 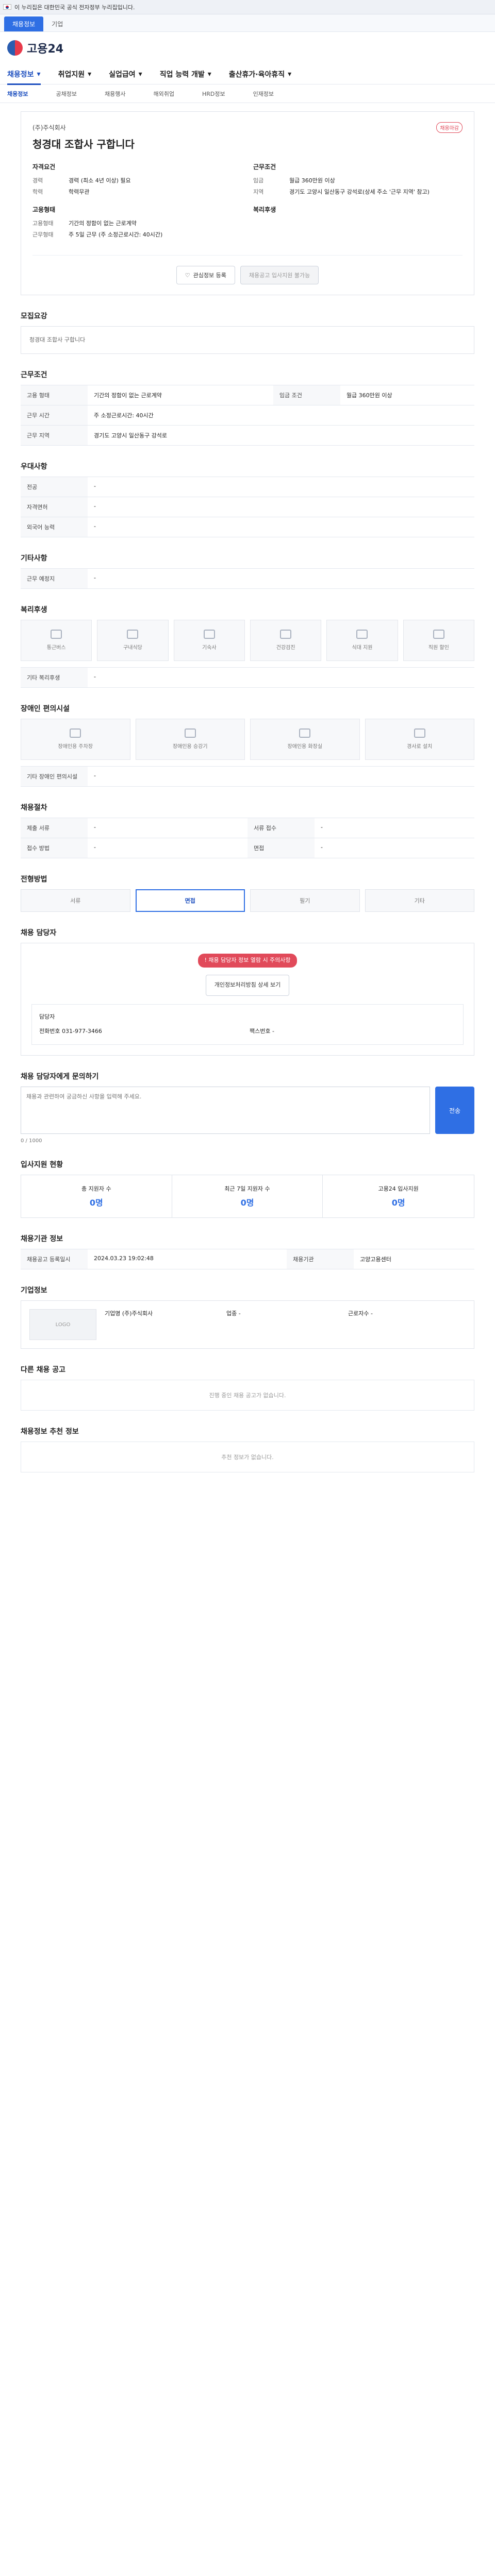 I want to click on subnav-item-events: 채용행사, so click(x=115, y=94).